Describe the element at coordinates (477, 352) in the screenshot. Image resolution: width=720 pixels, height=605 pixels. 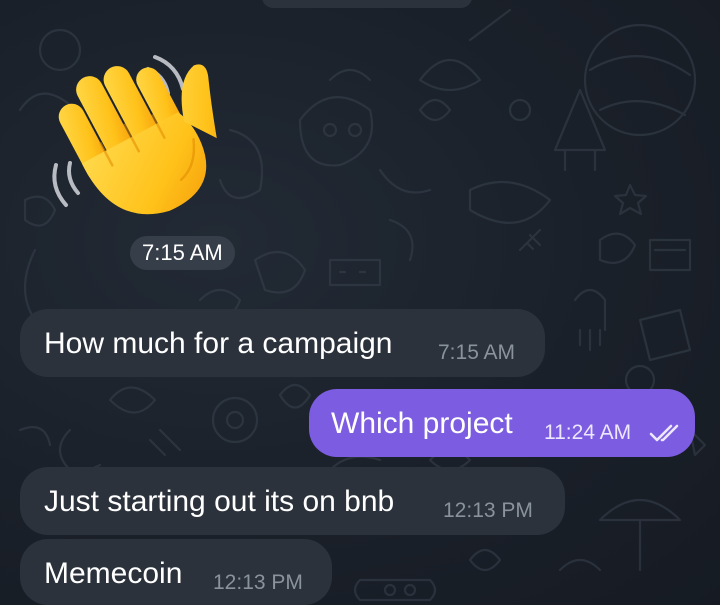
I see `message-timestamp: 7:15 AM` at that location.